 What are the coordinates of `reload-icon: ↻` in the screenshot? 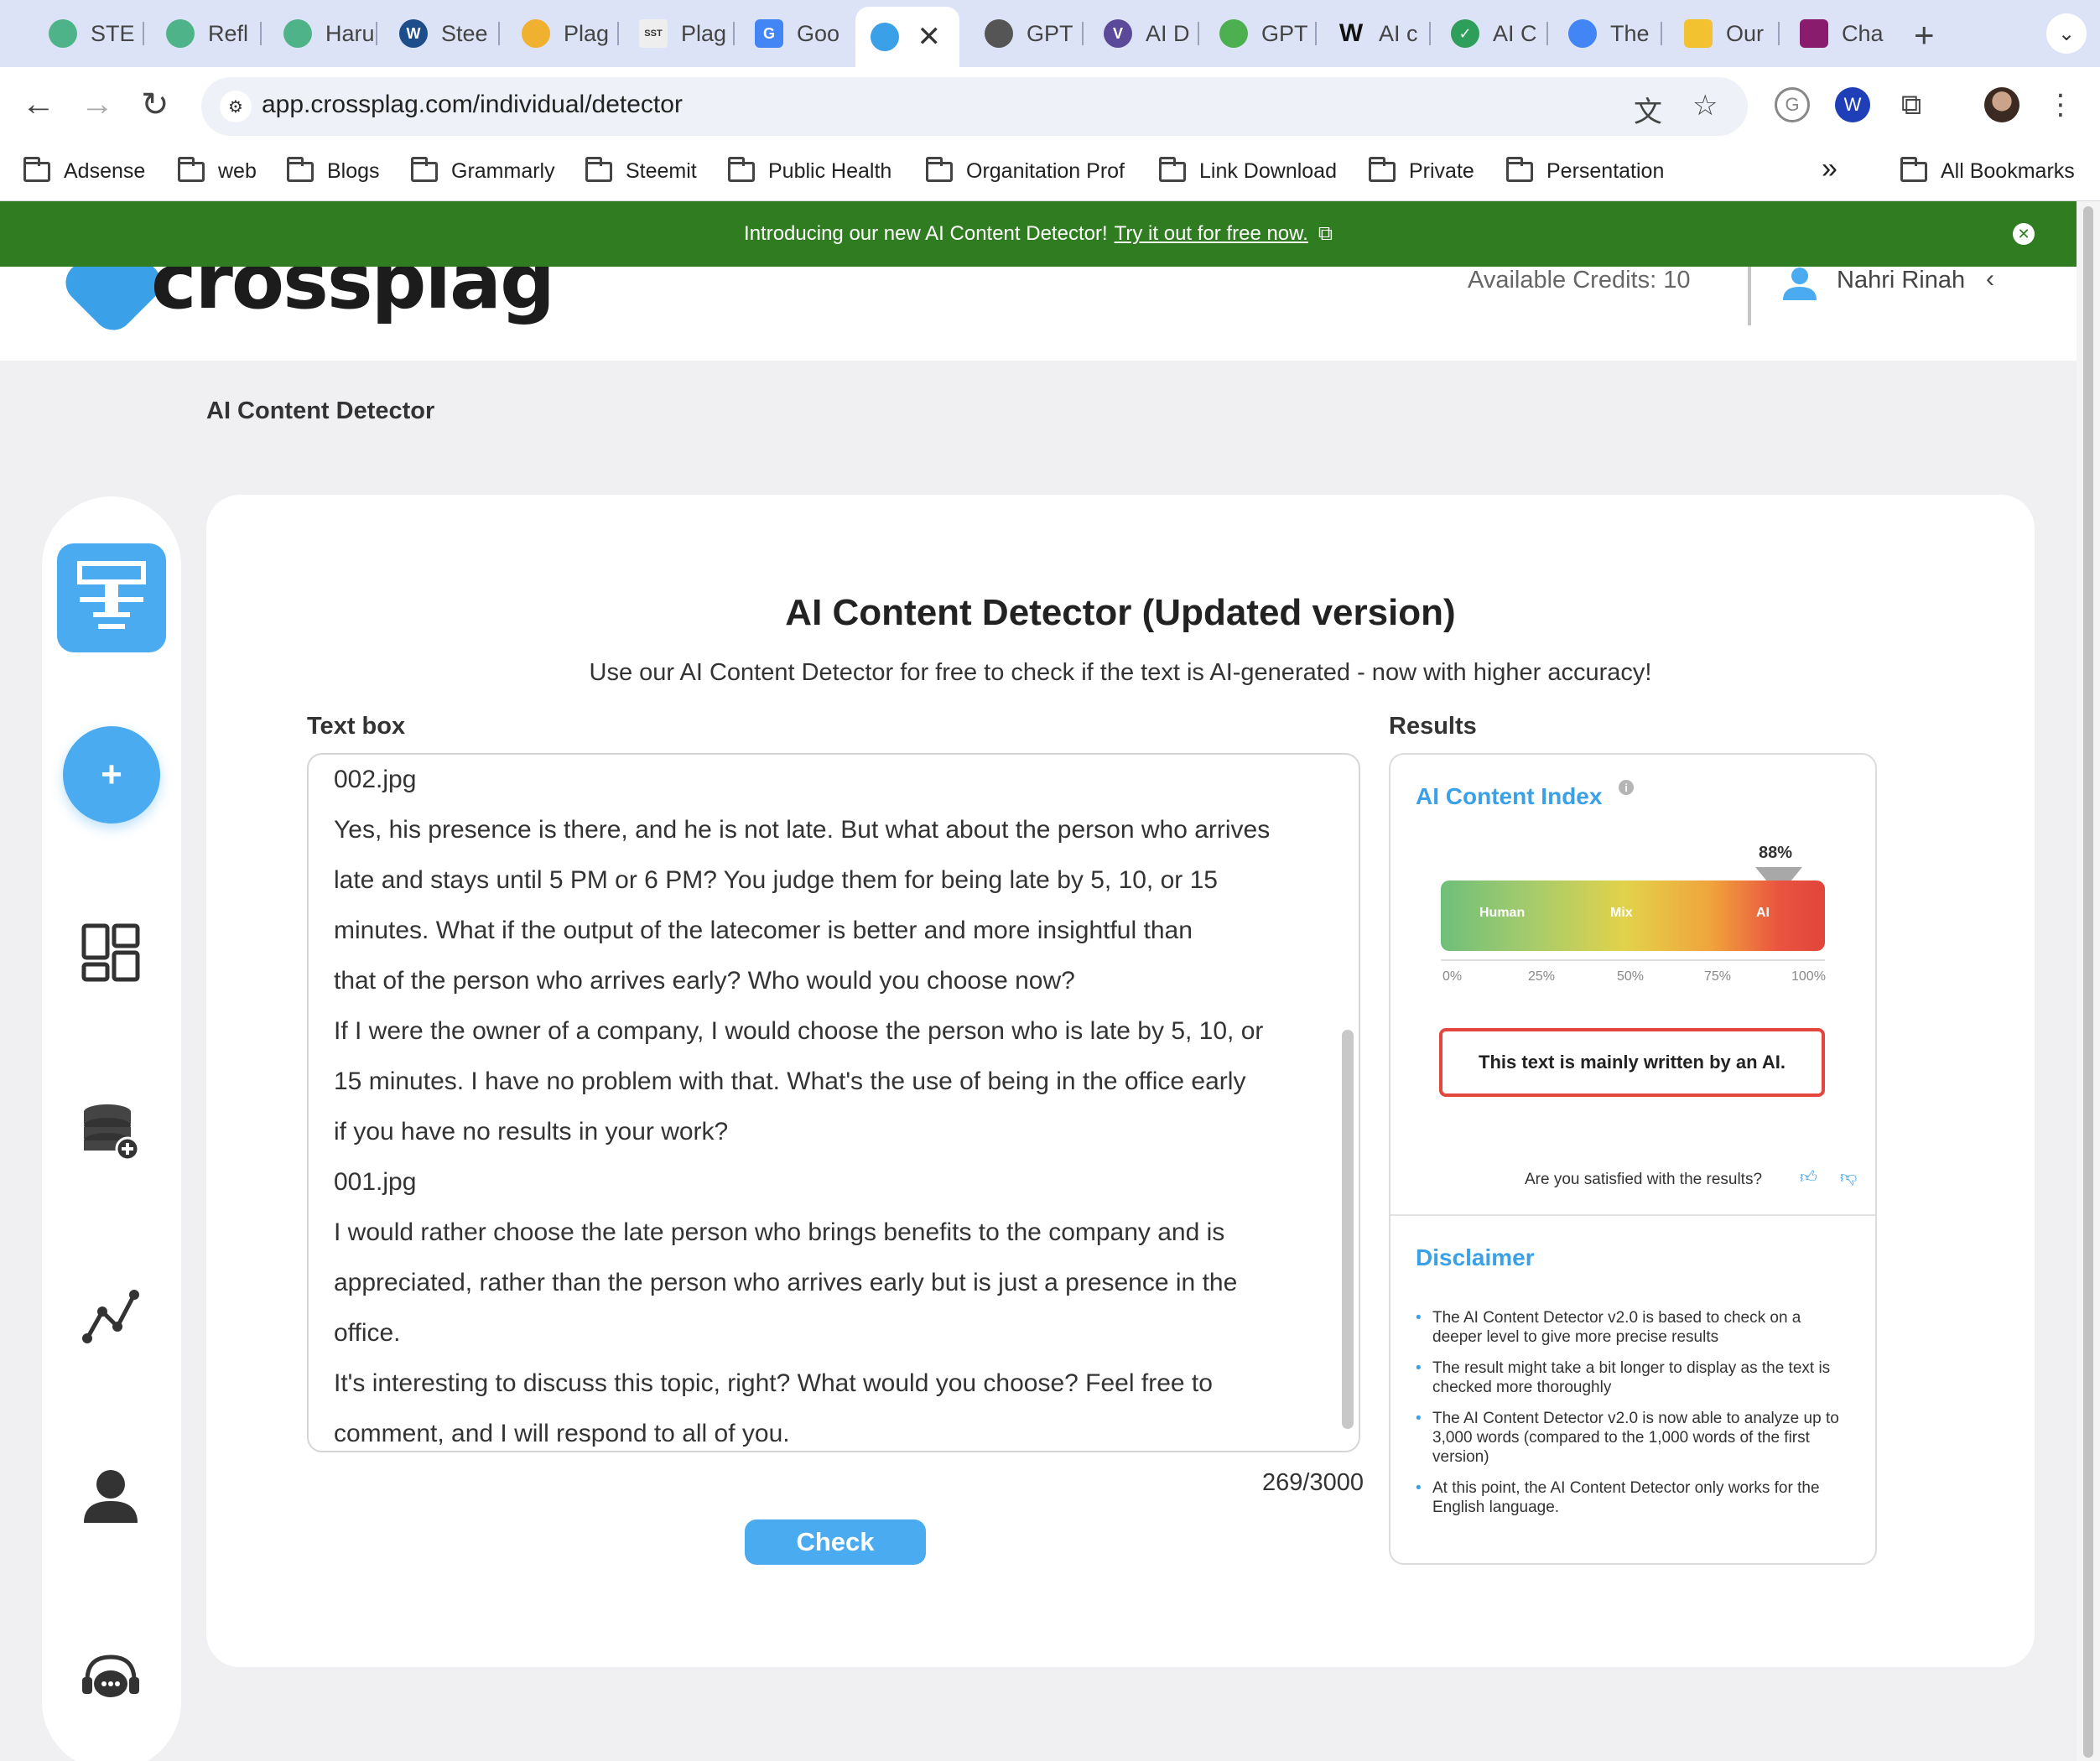 It's located at (155, 105).